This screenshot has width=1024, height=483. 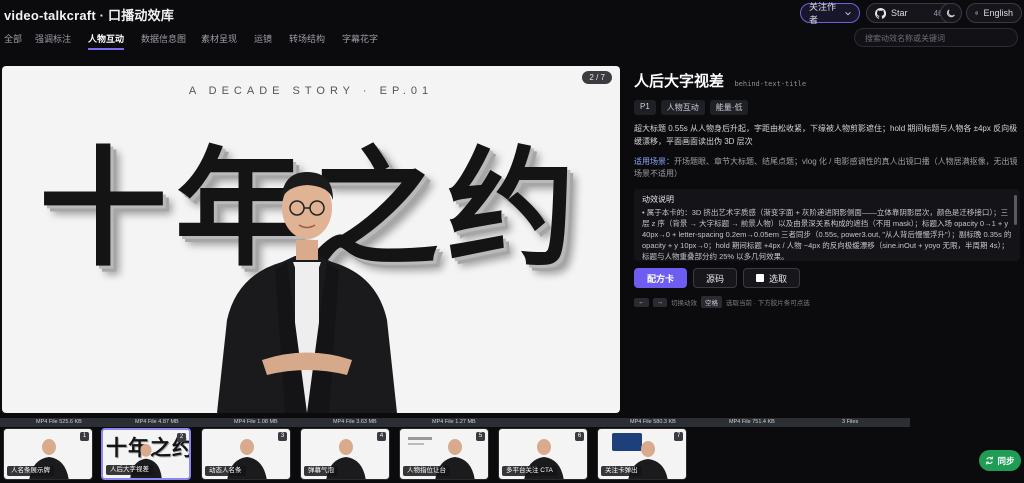 What do you see at coordinates (823, 13) in the screenshot?
I see `follow-label: 关注作者` at bounding box center [823, 13].